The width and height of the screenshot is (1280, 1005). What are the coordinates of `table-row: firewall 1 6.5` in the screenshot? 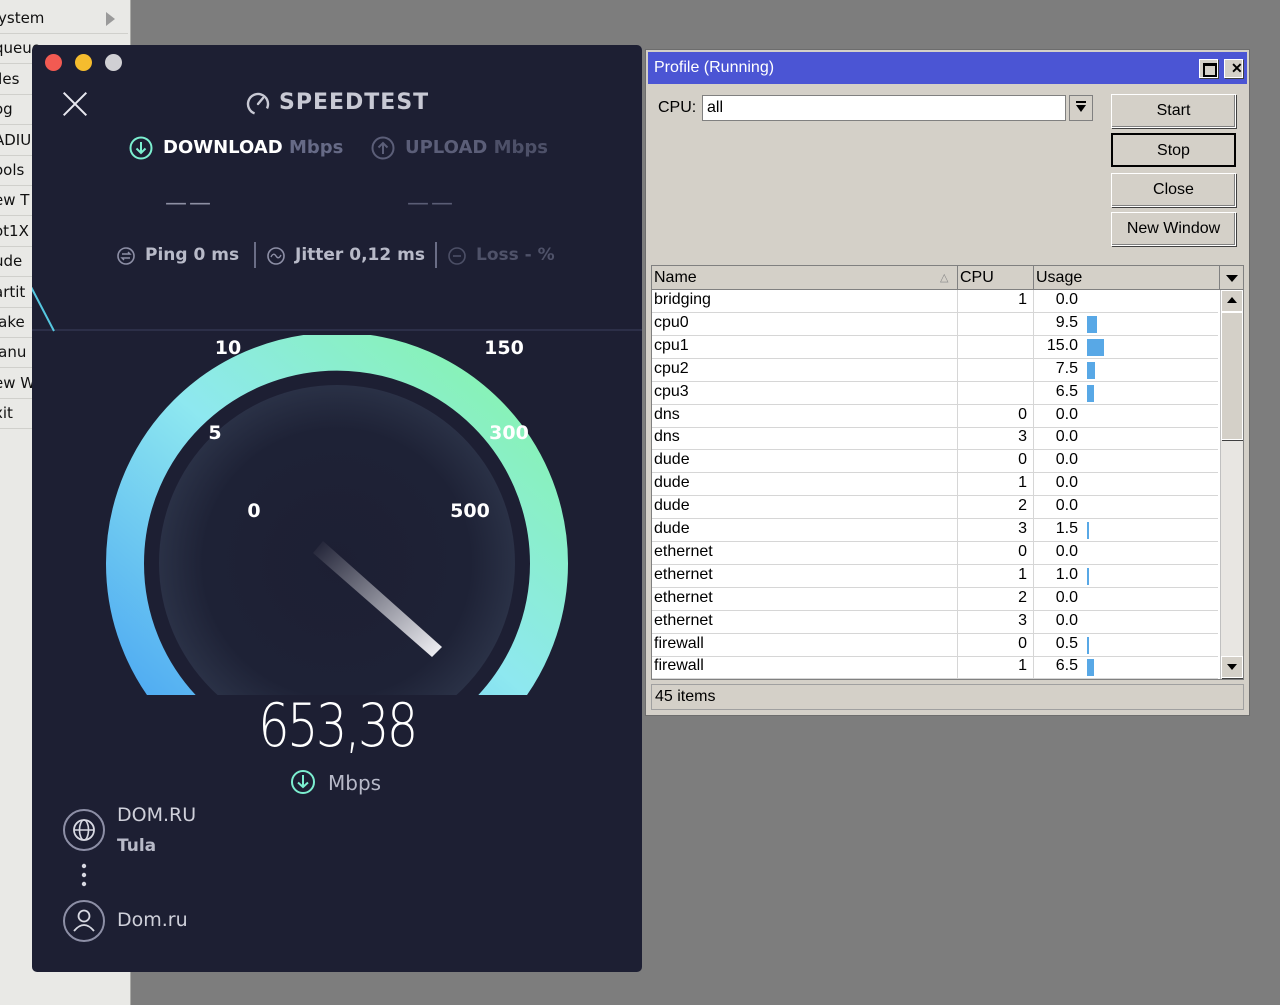 It's located at (935, 667).